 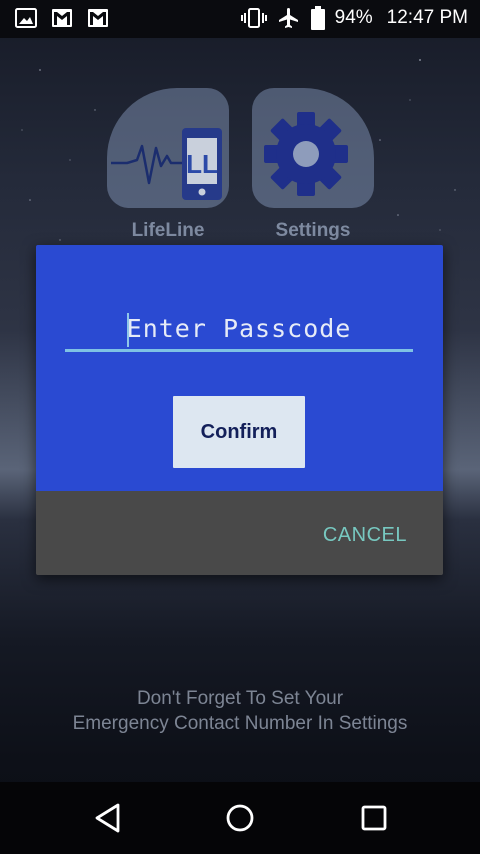 I want to click on status-bar: 94% 12:47 PM, so click(x=240, y=19).